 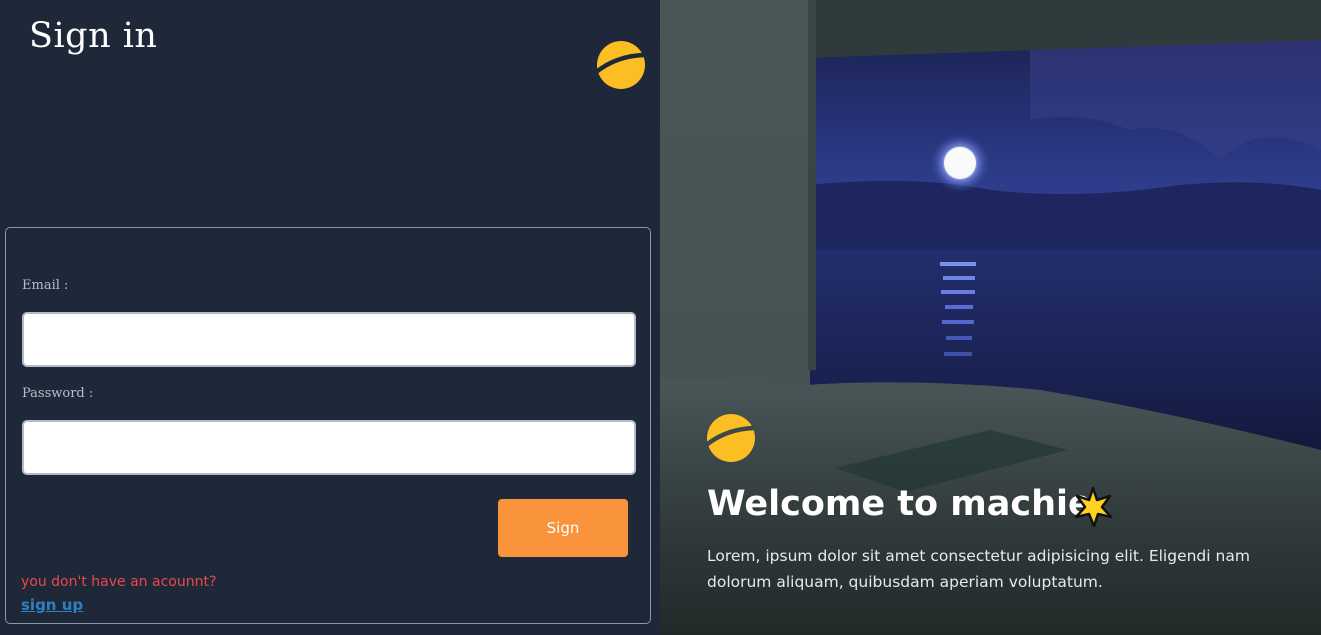 I want to click on no-account-text: you don't have an acounnt?, so click(x=119, y=582).